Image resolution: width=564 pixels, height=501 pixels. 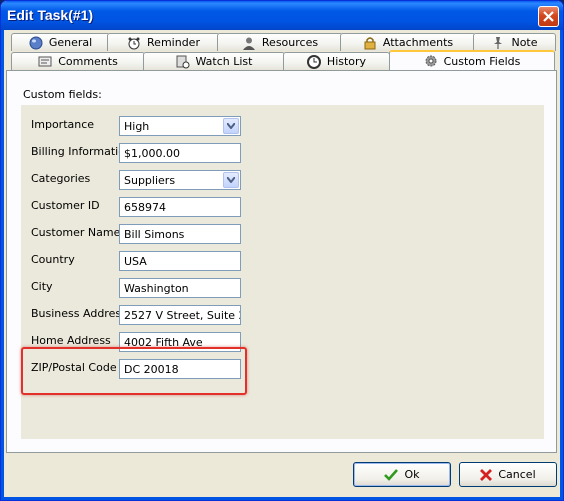 What do you see at coordinates (498, 42) in the screenshot?
I see `pin-icon` at bounding box center [498, 42].